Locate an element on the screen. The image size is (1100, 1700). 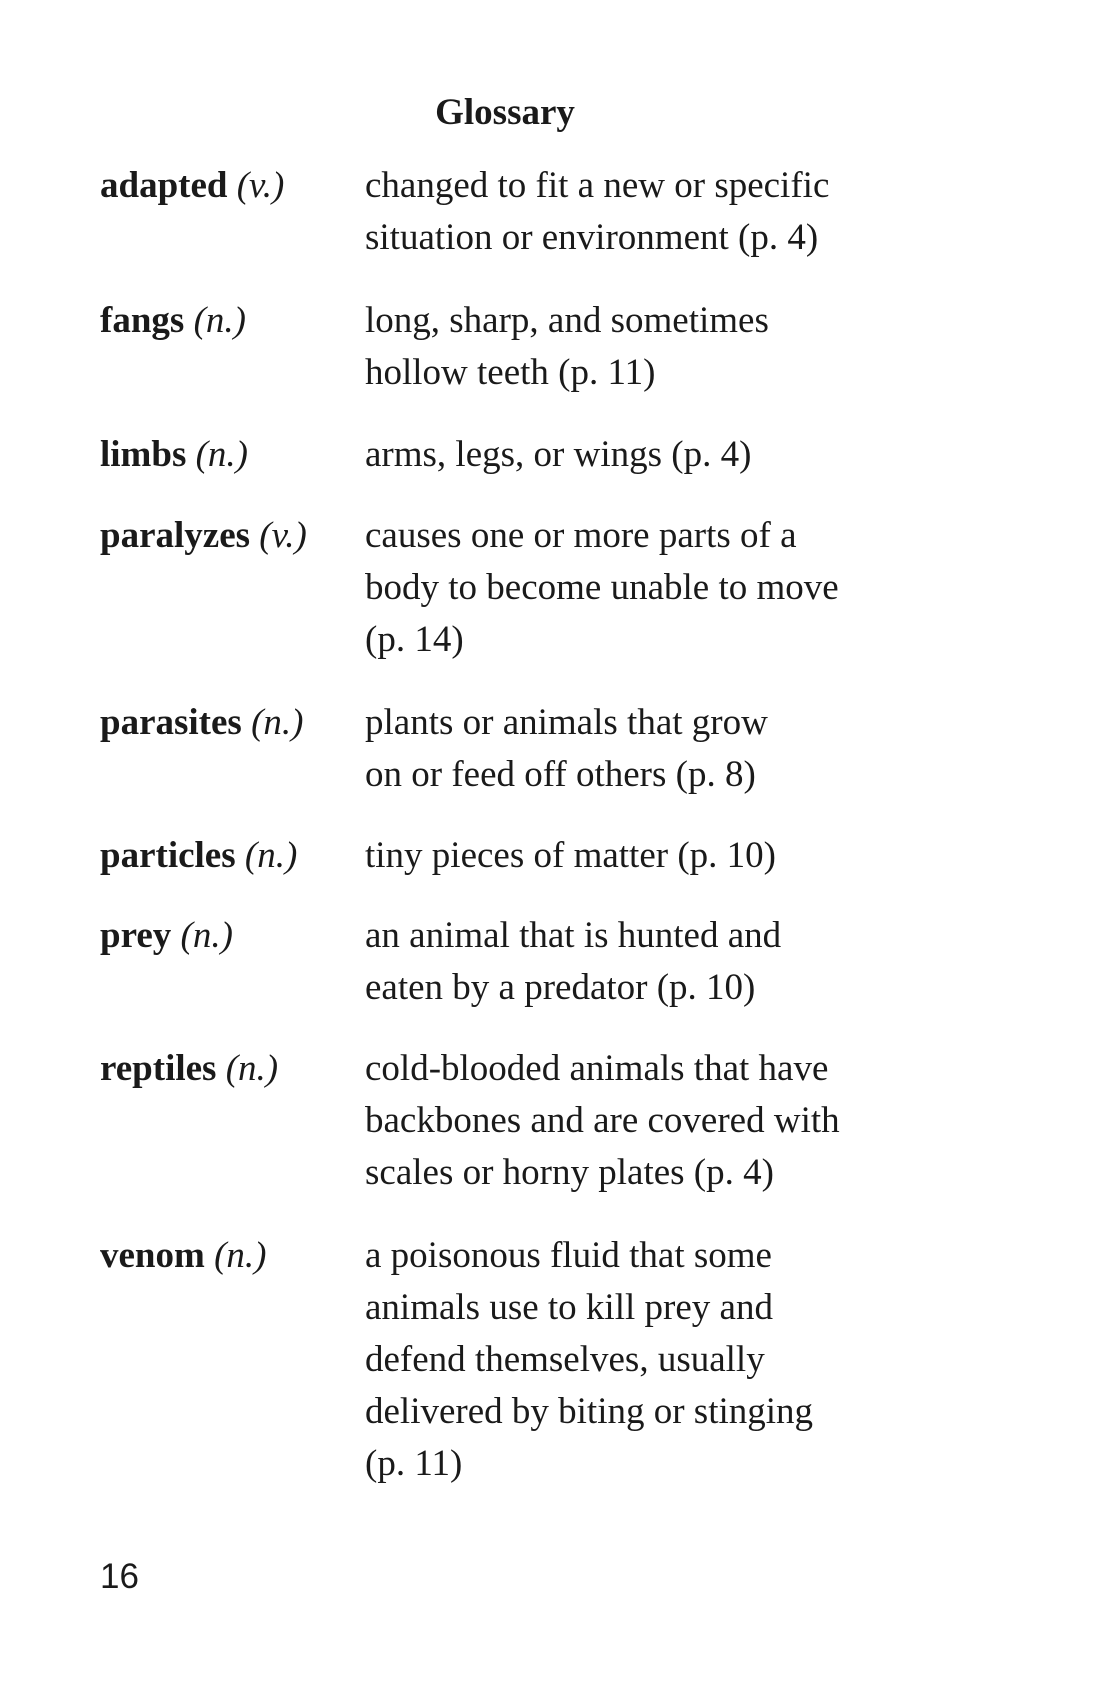
definition-line: animals use to kill prey and is located at coordinates (569, 1307).